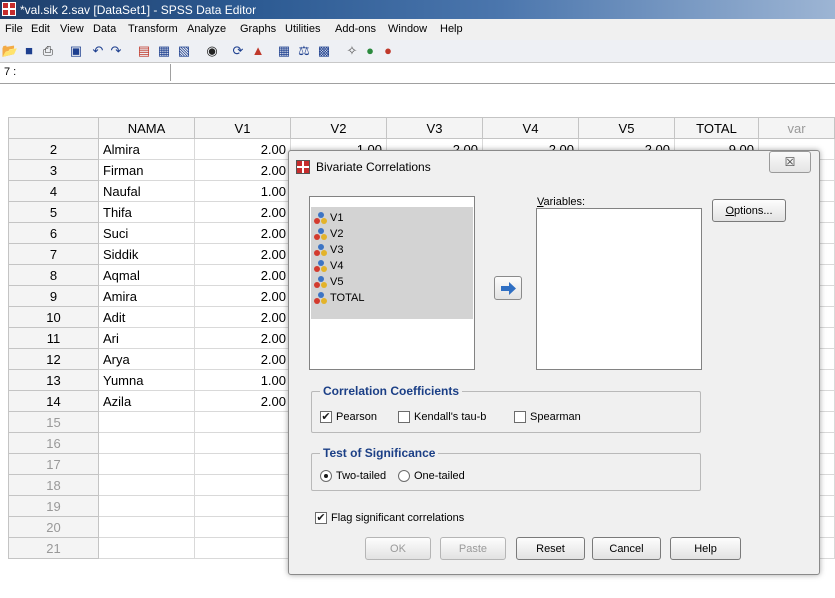  I want to click on data-cell: Almira, so click(146, 149).